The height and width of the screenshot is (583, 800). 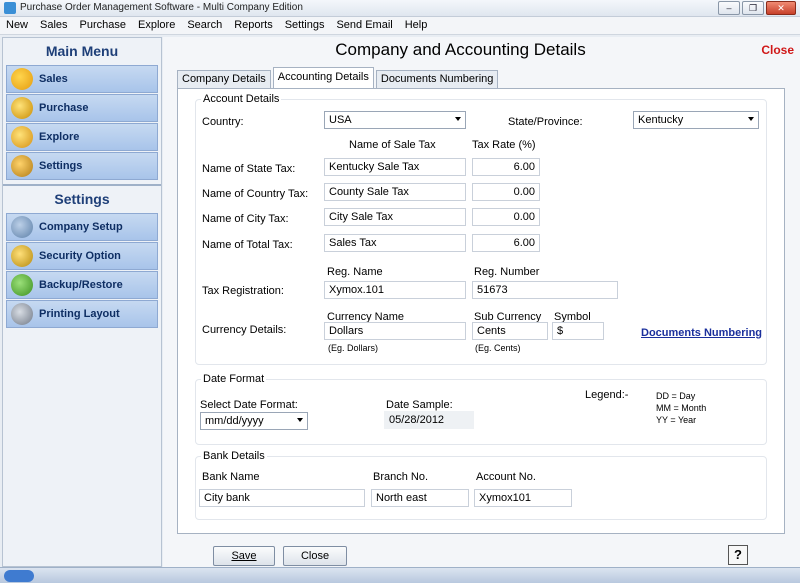 What do you see at coordinates (416, 25) in the screenshot?
I see `menu-help: Help` at bounding box center [416, 25].